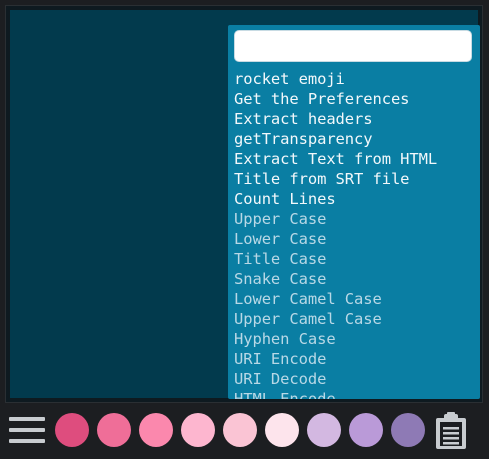 This screenshot has height=459, width=489. I want to click on command-item: Title Case, so click(355, 259).